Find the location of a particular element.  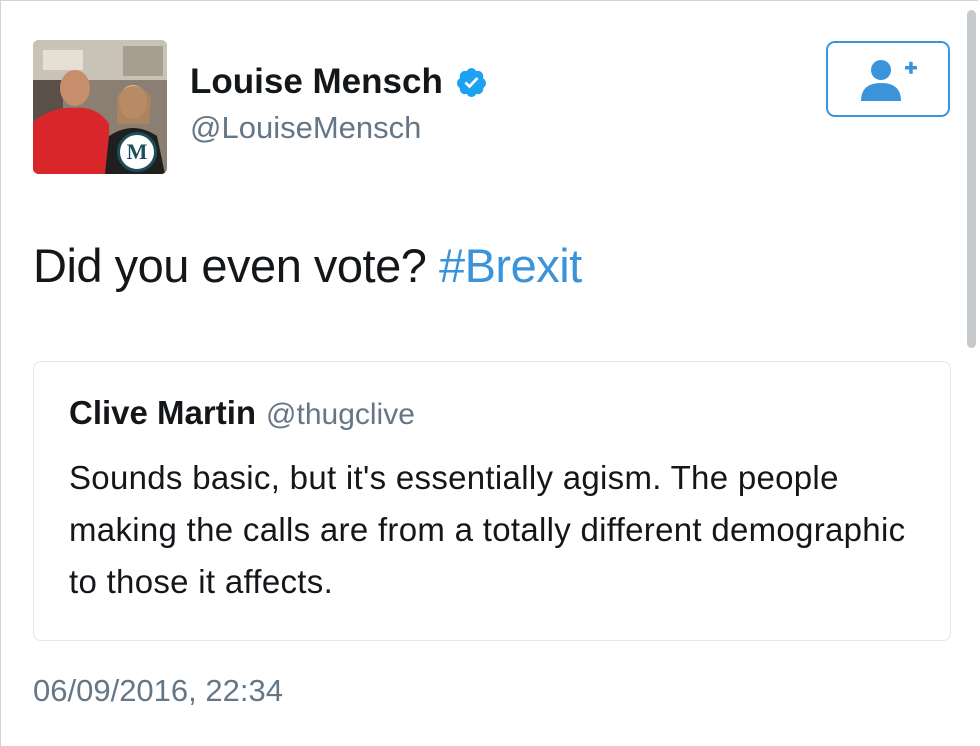

tweet-text: Did you even vote? #Brexit is located at coordinates (307, 265).